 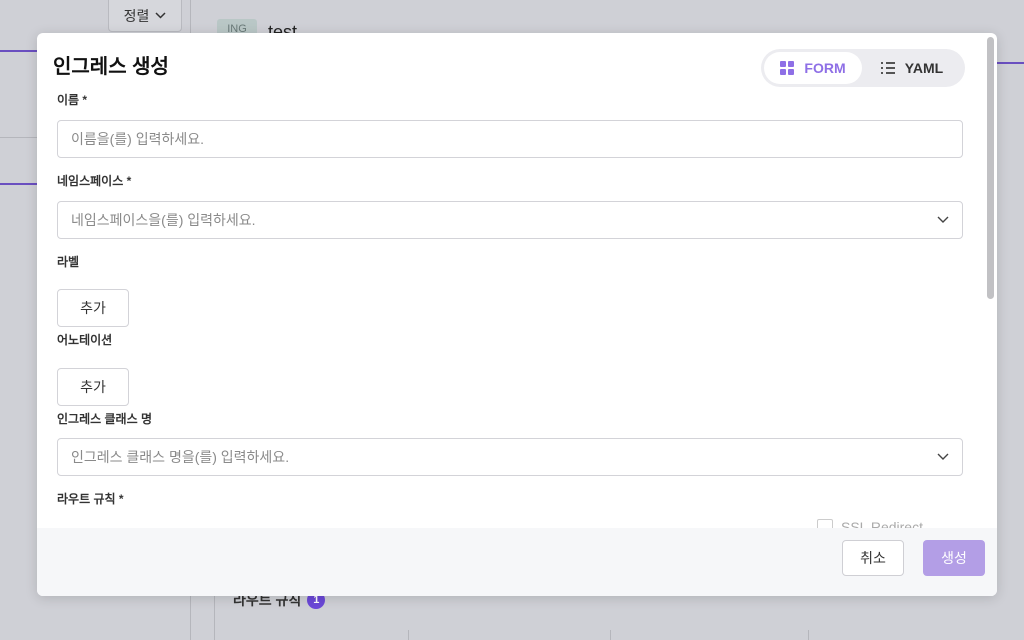 What do you see at coordinates (68, 262) in the screenshot?
I see `labels-label: 라벨` at bounding box center [68, 262].